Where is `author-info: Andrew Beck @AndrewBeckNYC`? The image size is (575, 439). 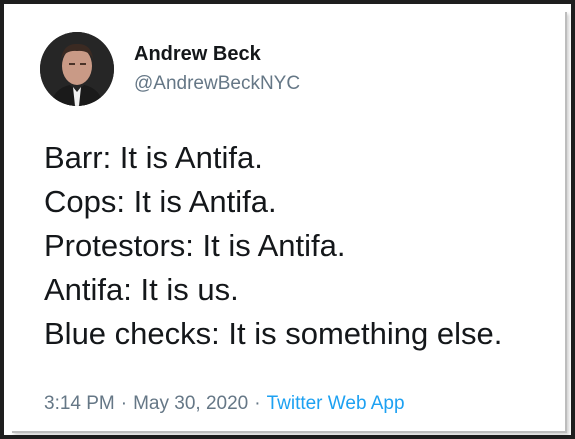
author-info: Andrew Beck @AndrewBeckNYC is located at coordinates (217, 69).